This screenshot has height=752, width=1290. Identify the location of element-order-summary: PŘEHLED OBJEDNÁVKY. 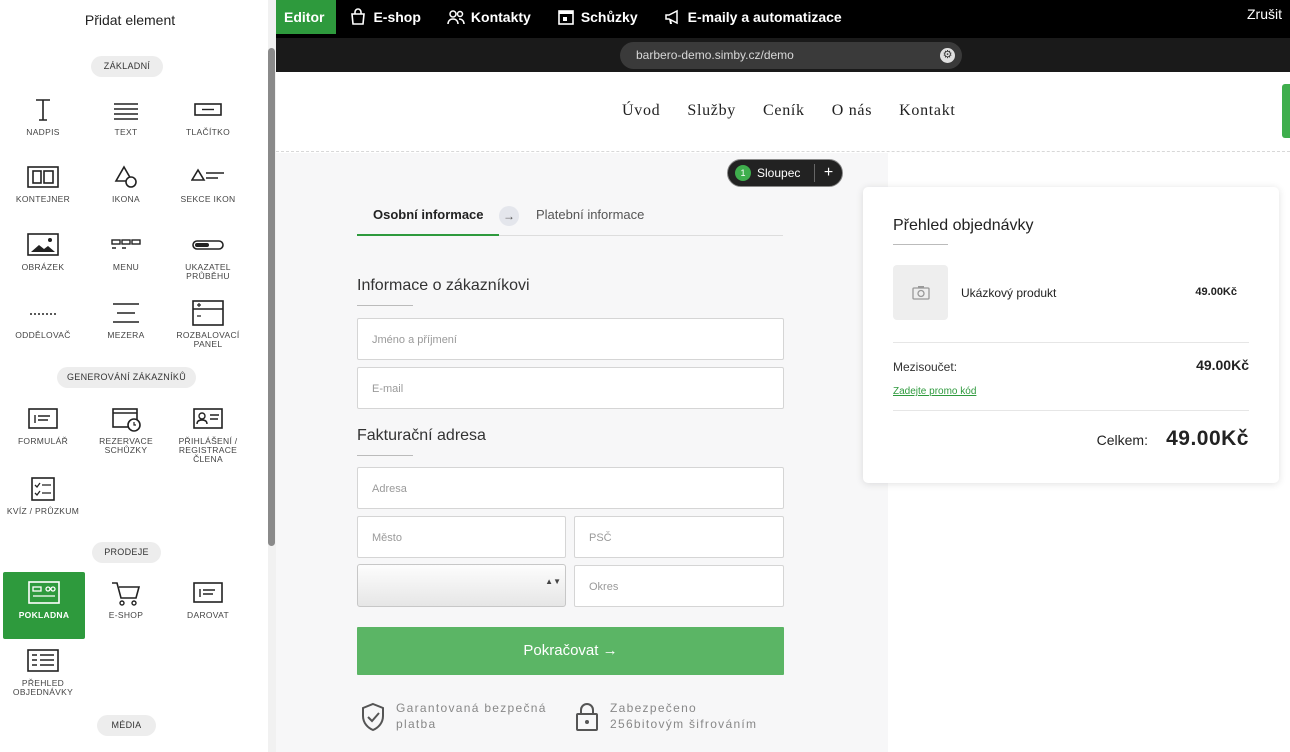
(43, 672).